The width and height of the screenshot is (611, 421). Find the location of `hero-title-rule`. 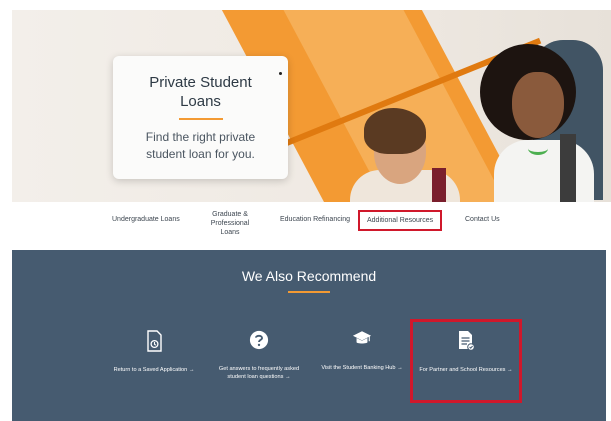

hero-title-rule is located at coordinates (200, 119).